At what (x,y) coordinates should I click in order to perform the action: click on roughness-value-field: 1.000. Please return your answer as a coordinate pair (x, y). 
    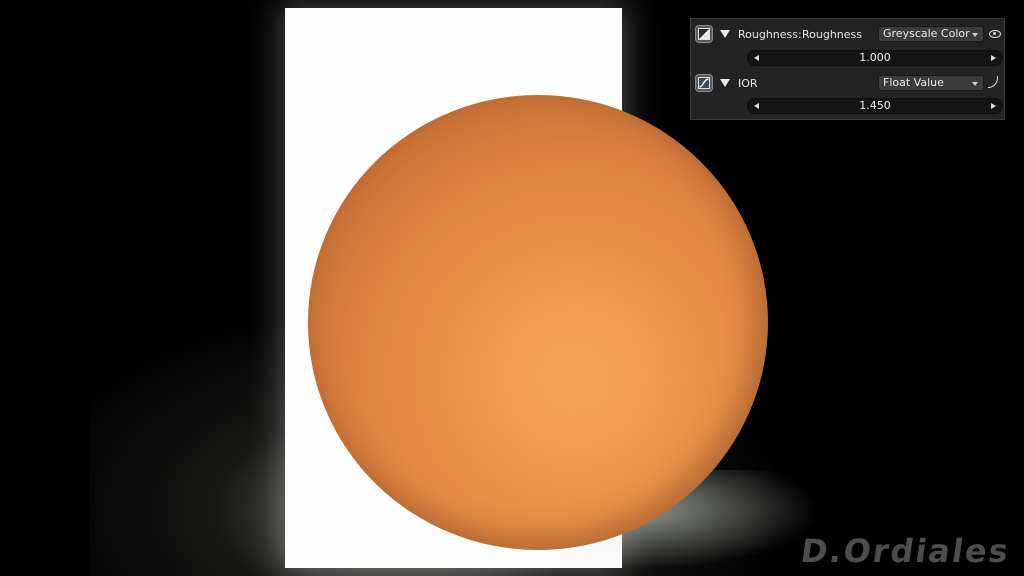
    Looking at the image, I should click on (875, 58).